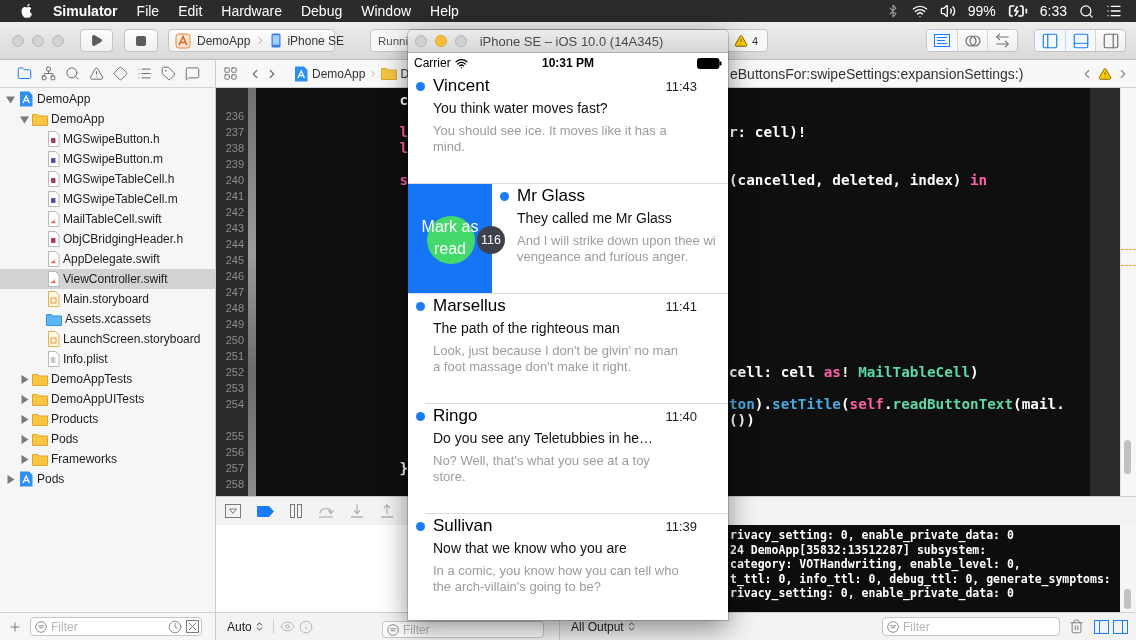  What do you see at coordinates (919, 11) in the screenshot?
I see `wifi-icon` at bounding box center [919, 11].